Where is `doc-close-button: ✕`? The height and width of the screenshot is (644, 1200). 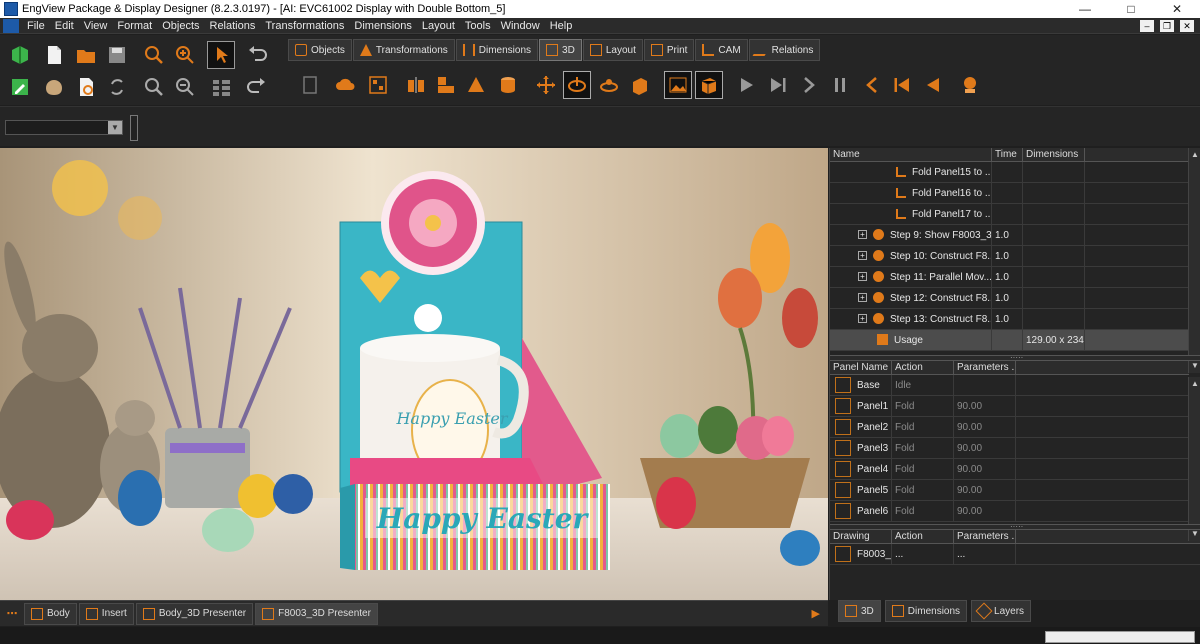 doc-close-button: ✕ is located at coordinates (1187, 25).